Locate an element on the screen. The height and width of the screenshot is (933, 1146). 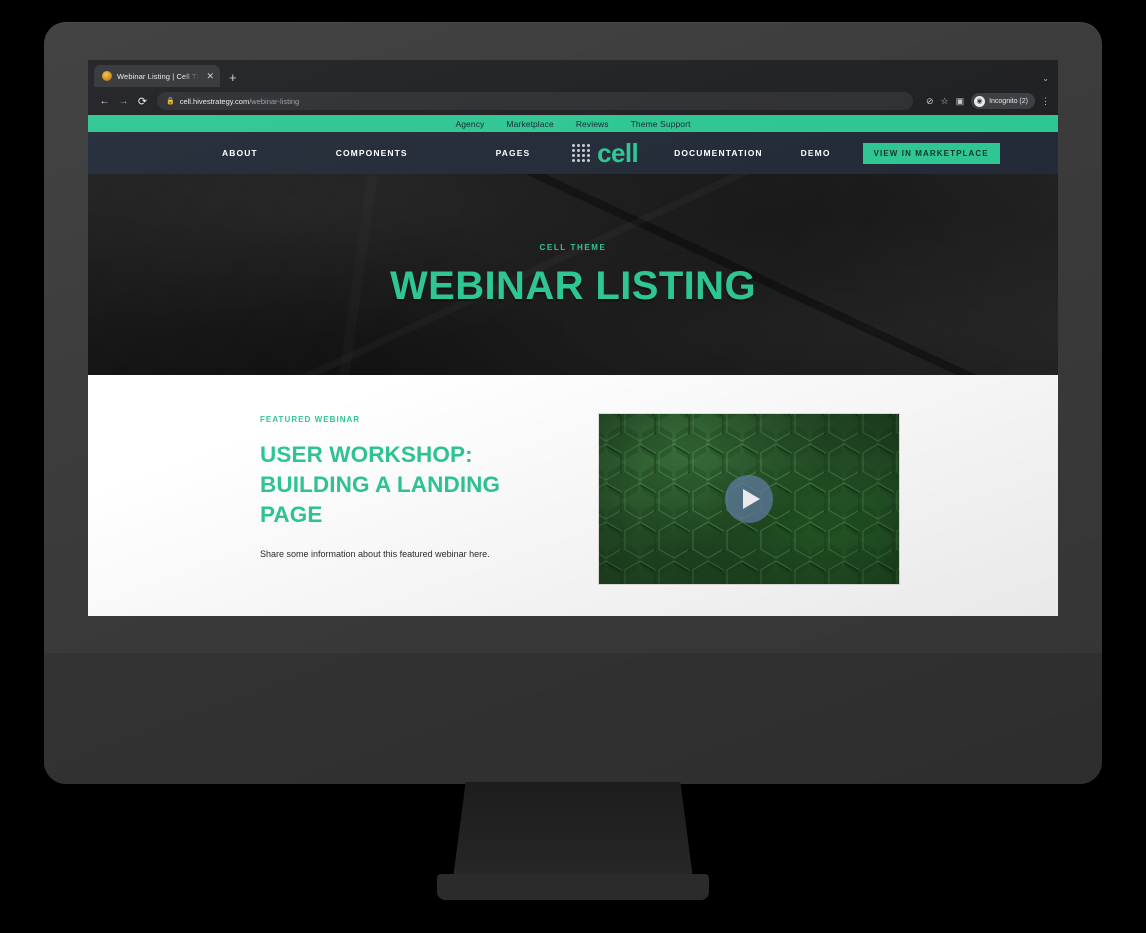
monitor-stand-base is located at coordinates (573, 887).